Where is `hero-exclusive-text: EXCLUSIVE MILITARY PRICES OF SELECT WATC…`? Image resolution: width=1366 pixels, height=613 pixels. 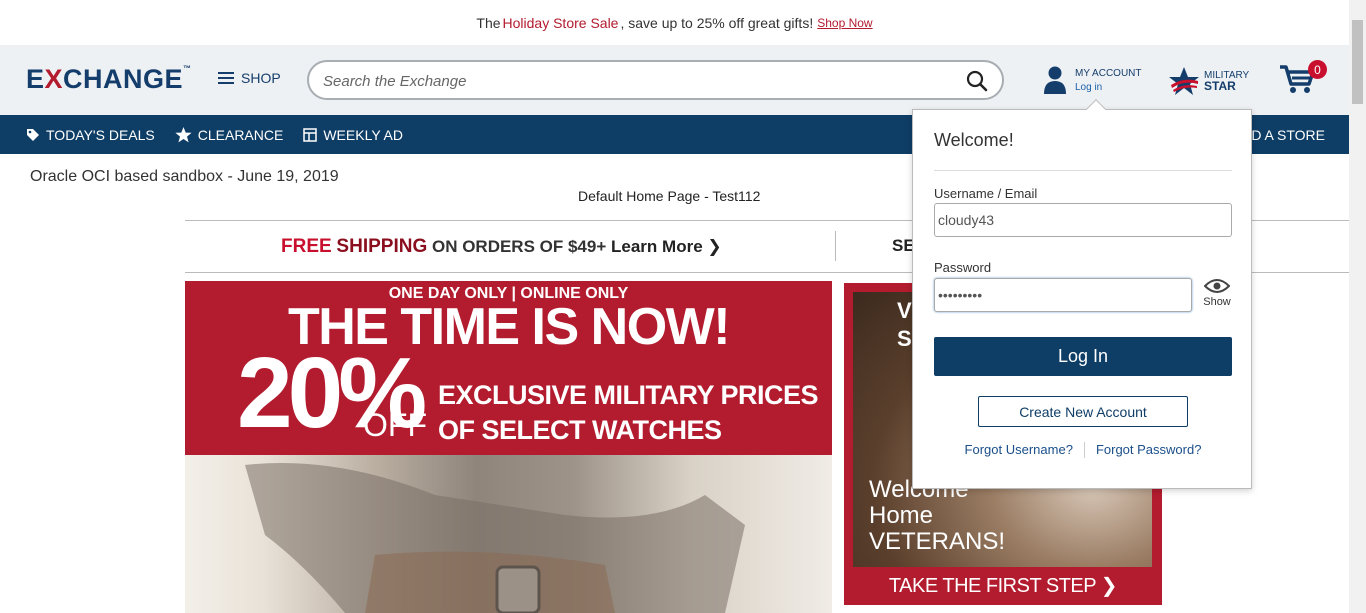 hero-exclusive-text: EXCLUSIVE MILITARY PRICES OF SELECT WATC… is located at coordinates (628, 413).